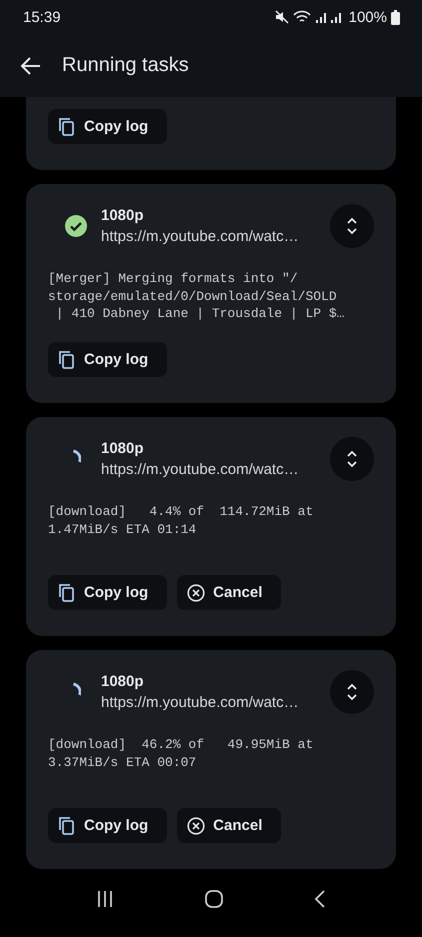  Describe the element at coordinates (123, 762) in the screenshot. I see `log-line: 3.37MiB/s ETA 00:07` at that location.